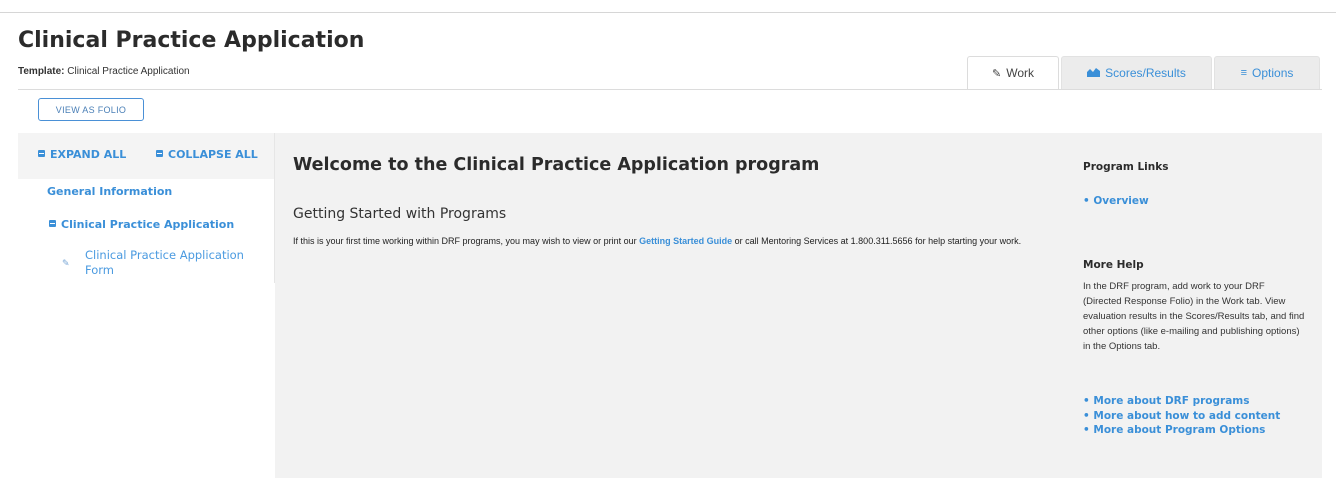 The image size is (1336, 479). I want to click on link-label: More about how to add content, so click(1187, 415).